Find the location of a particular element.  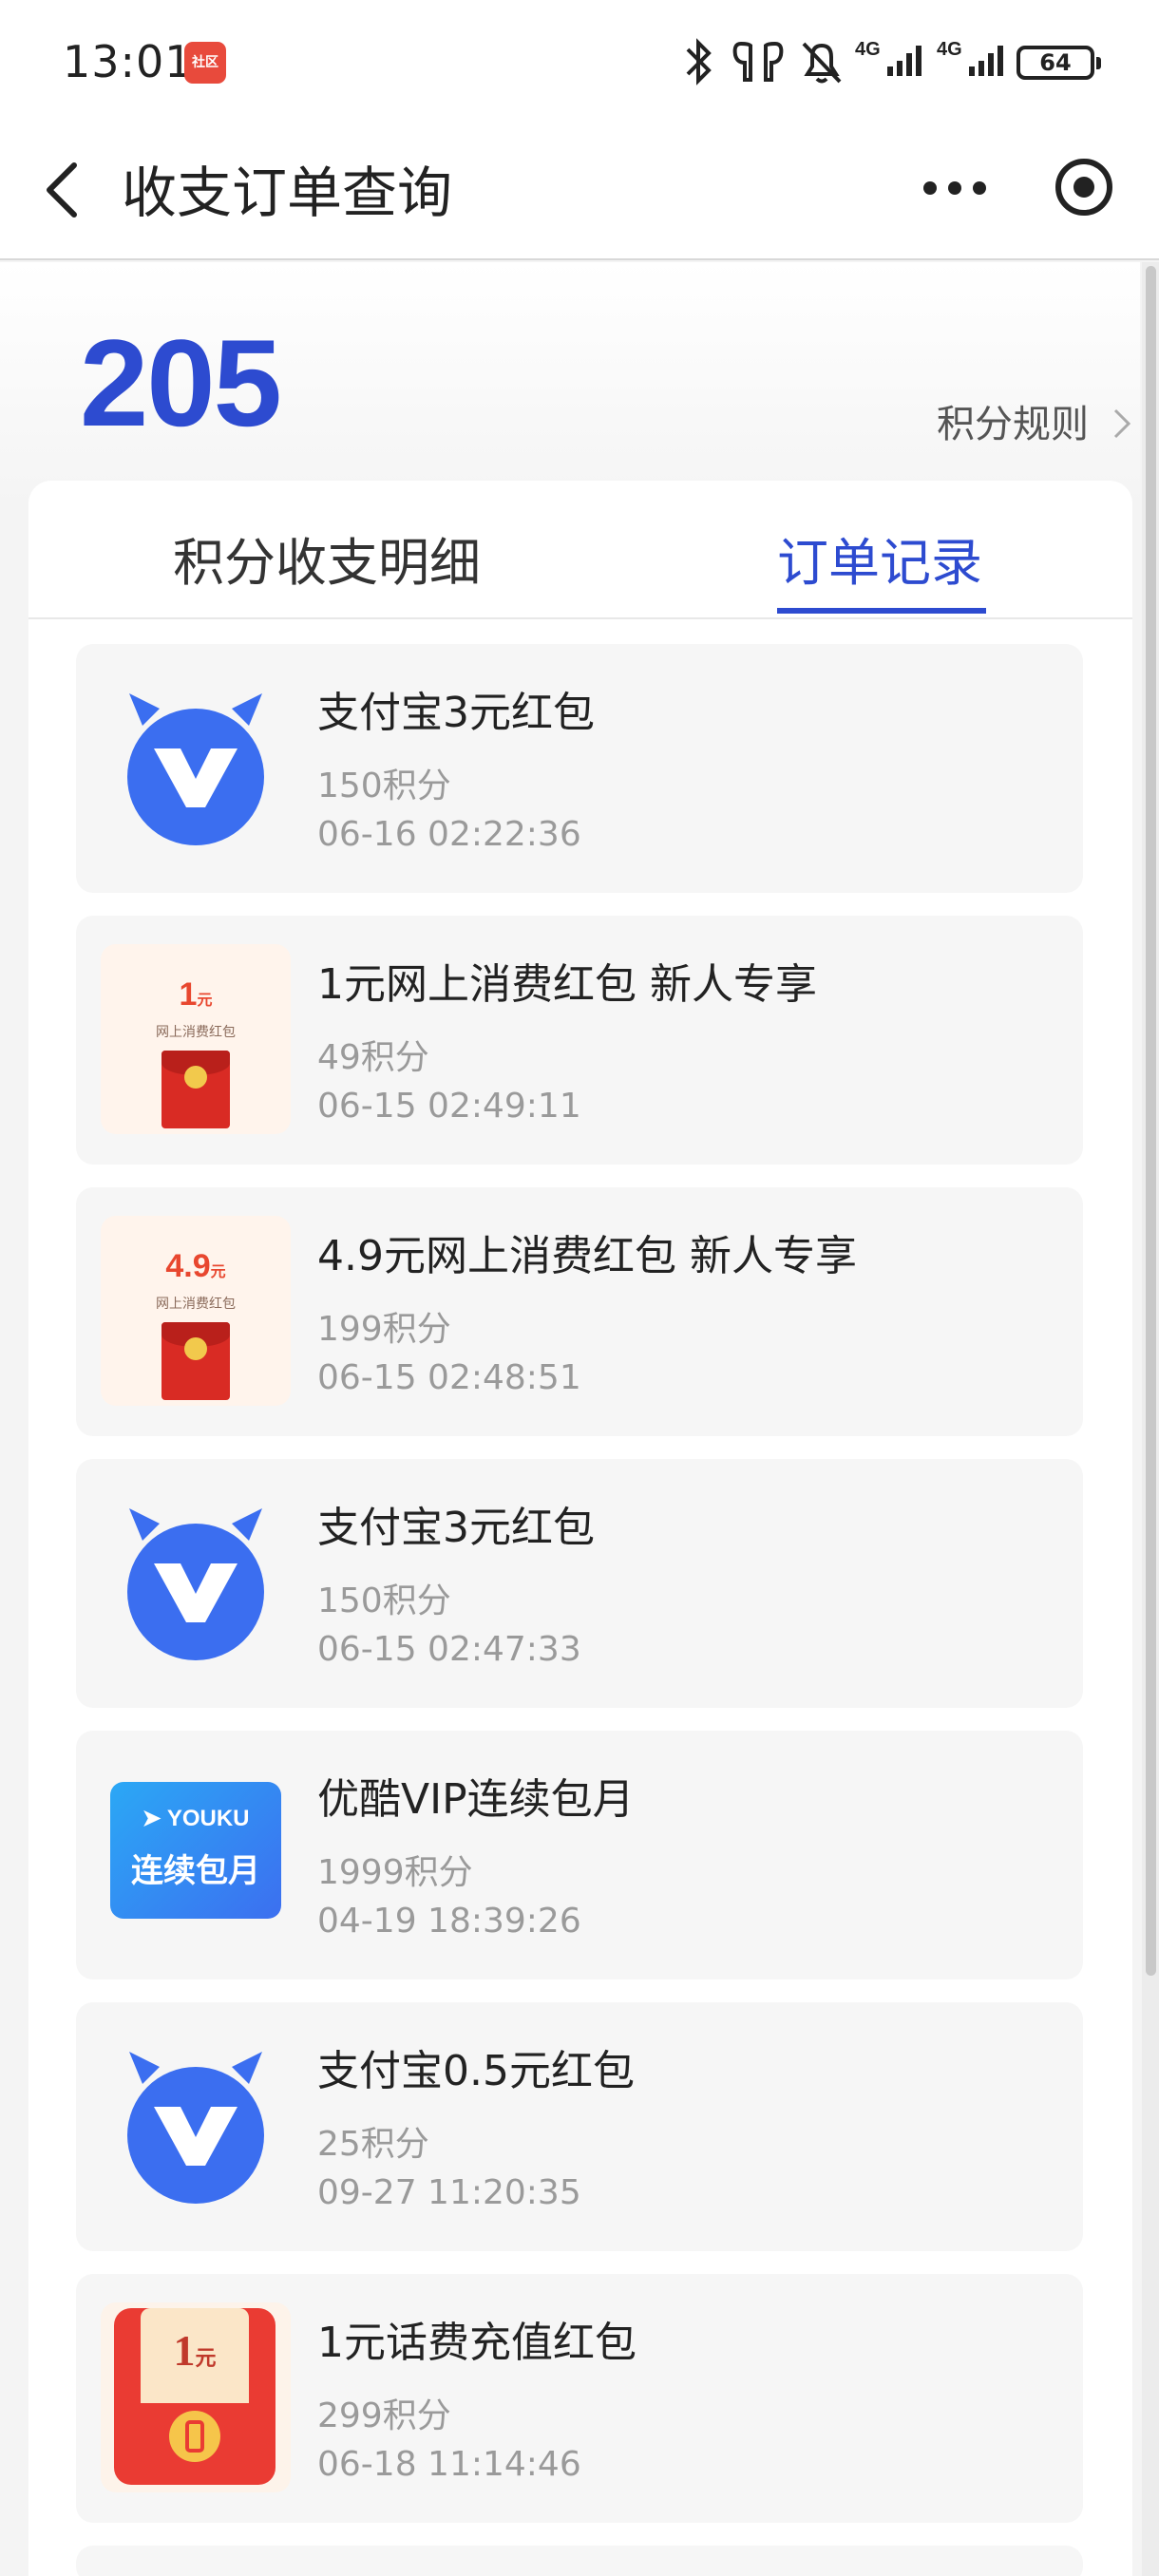

order-time: 09-27 11:20:35 is located at coordinates (449, 2192).